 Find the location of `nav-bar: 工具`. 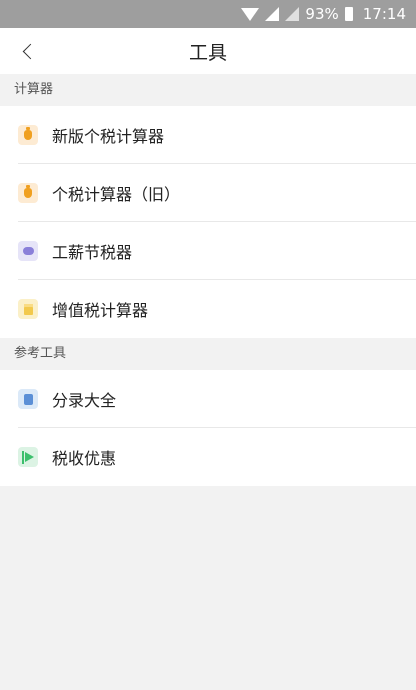

nav-bar: 工具 is located at coordinates (208, 51).